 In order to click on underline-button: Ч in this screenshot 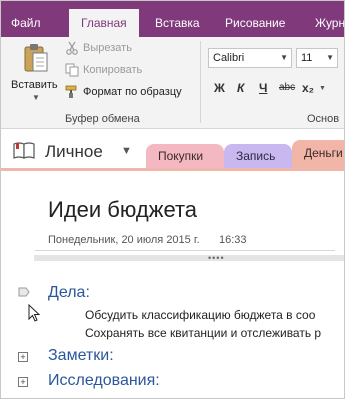, I will do `click(263, 88)`.